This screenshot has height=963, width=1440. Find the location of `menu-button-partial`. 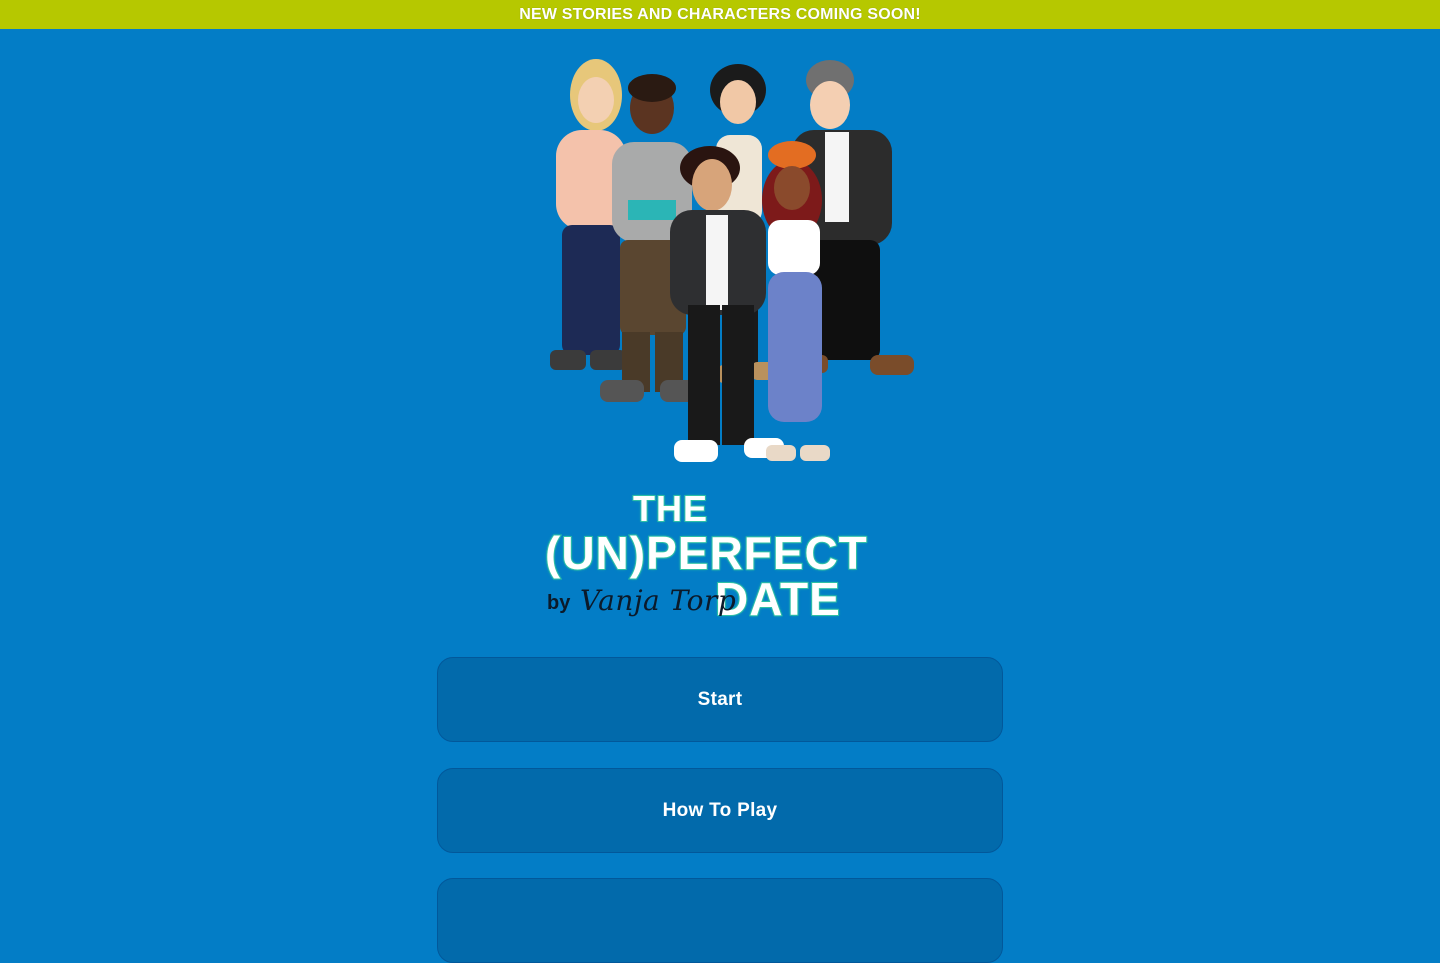

menu-button-partial is located at coordinates (720, 920).